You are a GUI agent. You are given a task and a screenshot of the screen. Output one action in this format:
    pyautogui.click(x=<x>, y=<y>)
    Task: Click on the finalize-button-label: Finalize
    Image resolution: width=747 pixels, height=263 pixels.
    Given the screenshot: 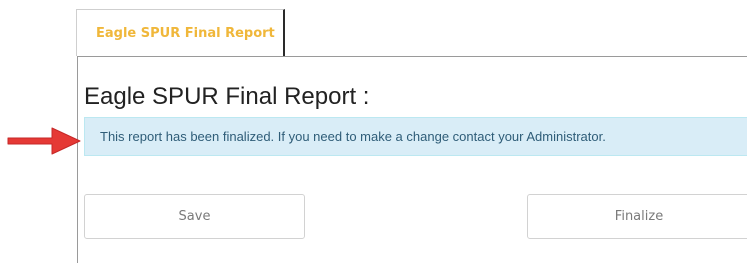 What is the action you would take?
    pyautogui.click(x=639, y=216)
    